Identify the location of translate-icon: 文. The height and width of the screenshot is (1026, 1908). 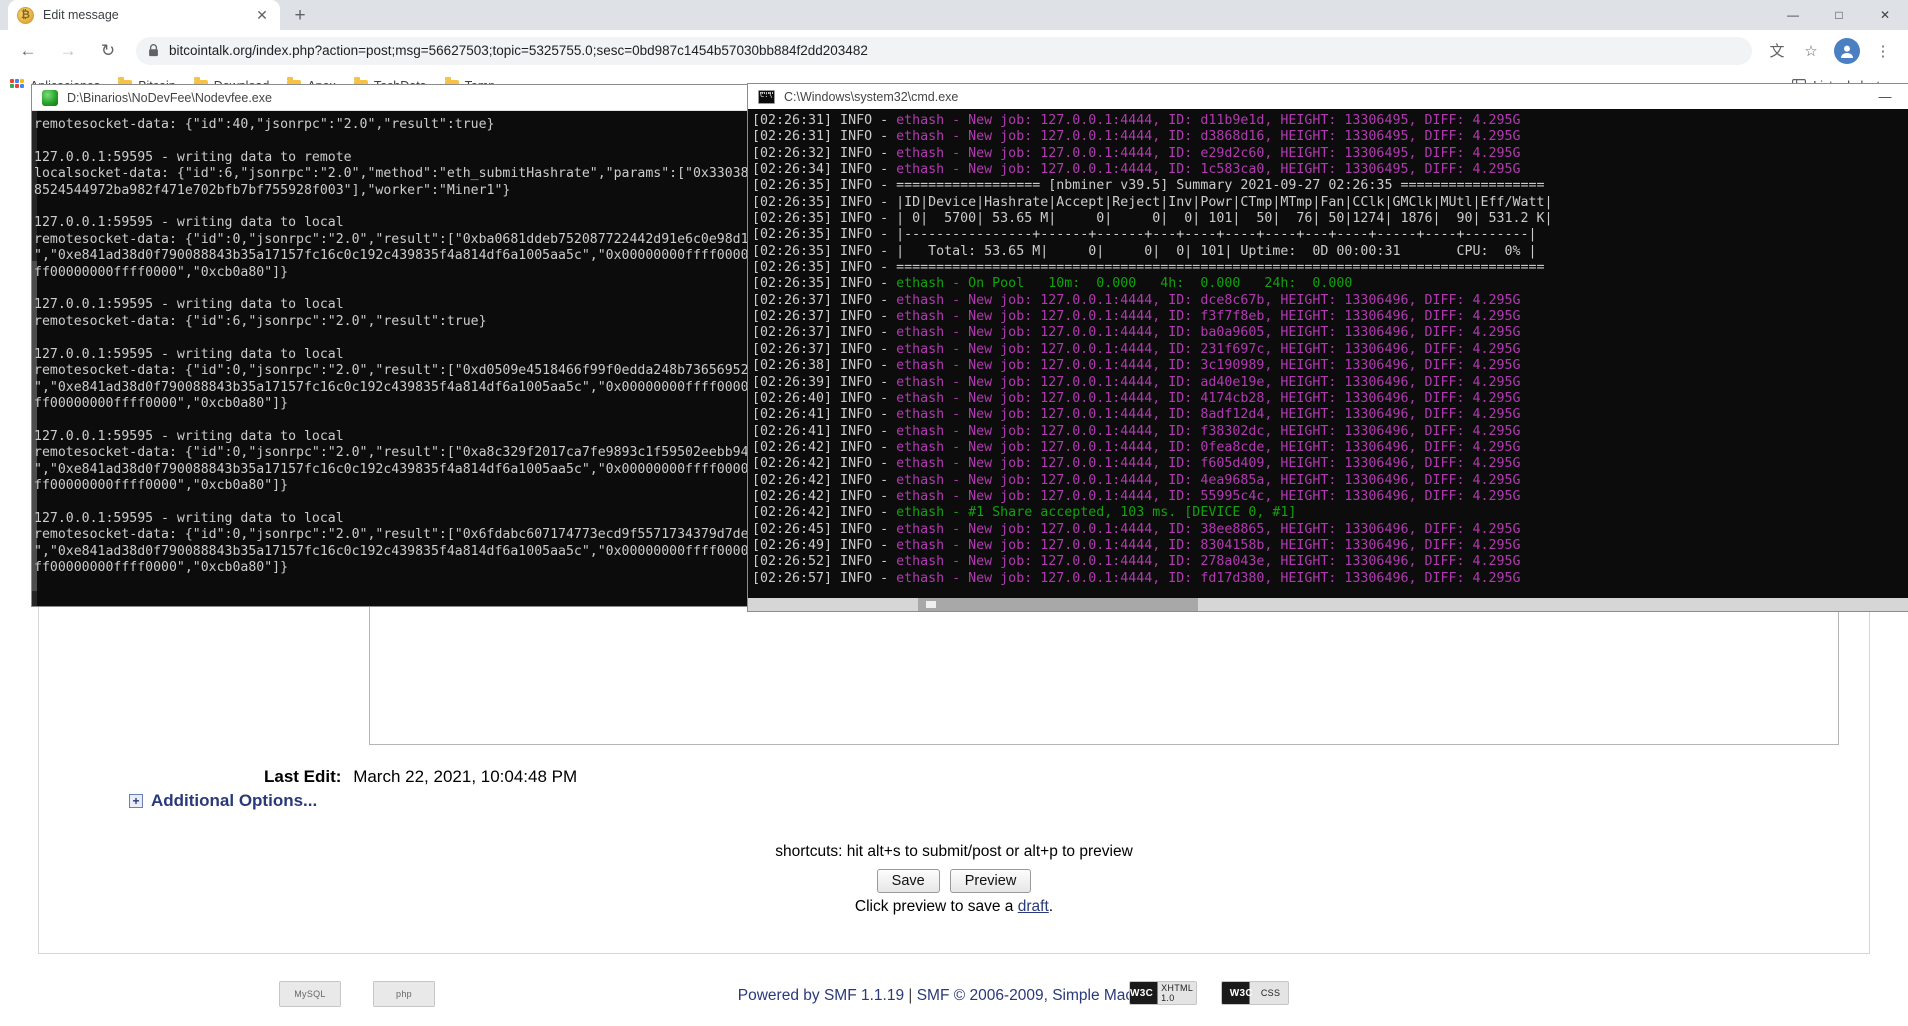
(1777, 51).